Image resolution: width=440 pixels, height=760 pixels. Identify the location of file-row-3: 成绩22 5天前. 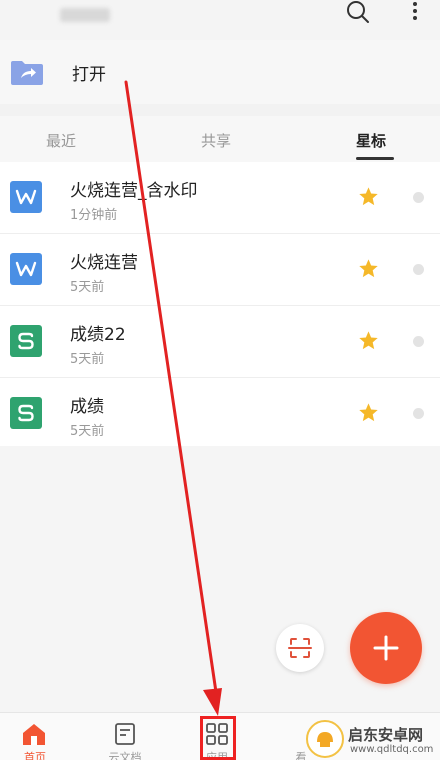
(220, 342).